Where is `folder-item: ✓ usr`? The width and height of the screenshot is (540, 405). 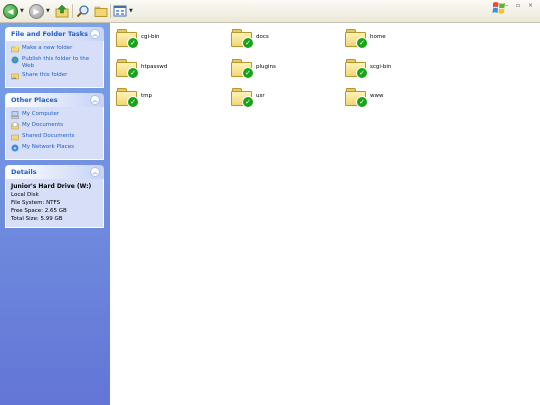
folder-item: ✓ usr is located at coordinates (248, 97).